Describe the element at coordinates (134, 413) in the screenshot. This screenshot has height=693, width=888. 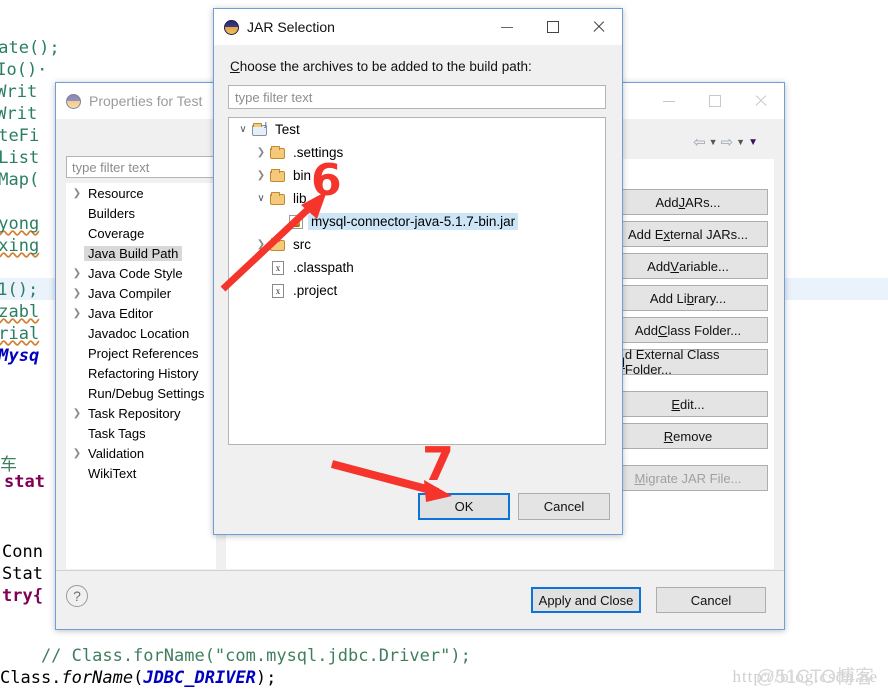
I see `sidebar-item-label: Task Repository` at that location.